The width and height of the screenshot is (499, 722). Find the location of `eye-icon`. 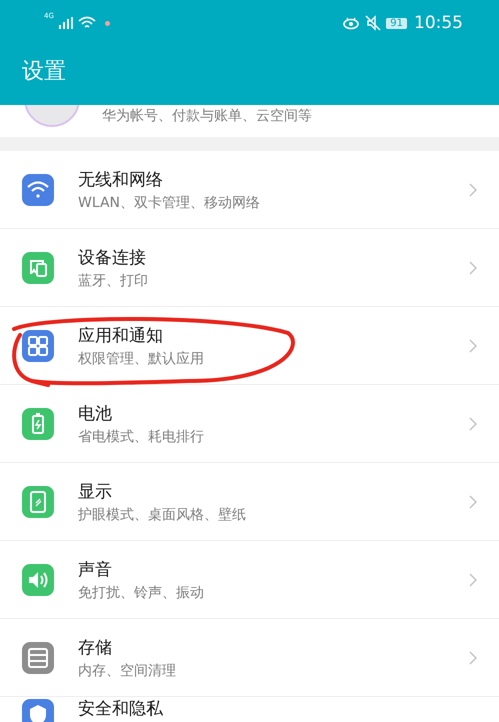

eye-icon is located at coordinates (351, 23).